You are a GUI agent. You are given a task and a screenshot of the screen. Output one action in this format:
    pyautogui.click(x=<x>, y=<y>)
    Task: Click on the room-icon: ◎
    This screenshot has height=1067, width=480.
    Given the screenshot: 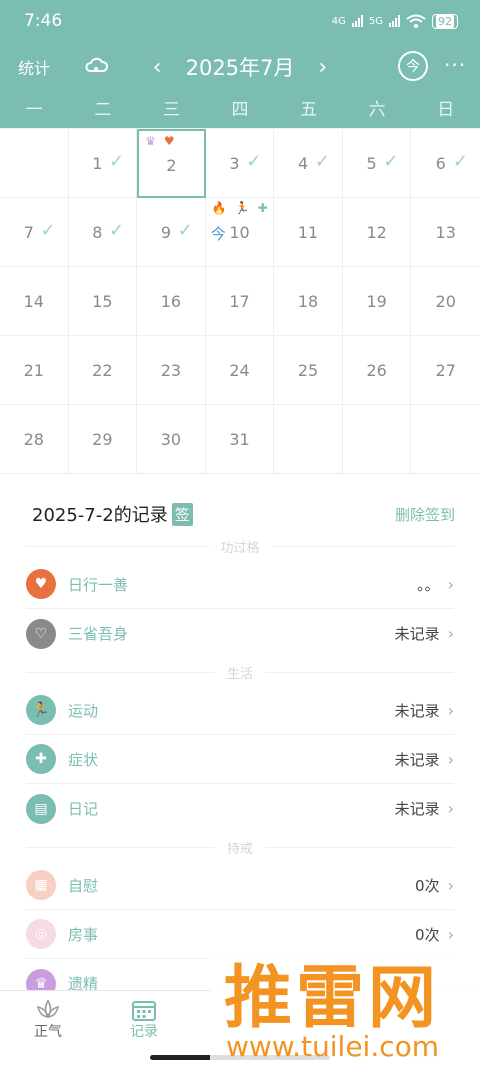 What is the action you would take?
    pyautogui.click(x=41, y=934)
    